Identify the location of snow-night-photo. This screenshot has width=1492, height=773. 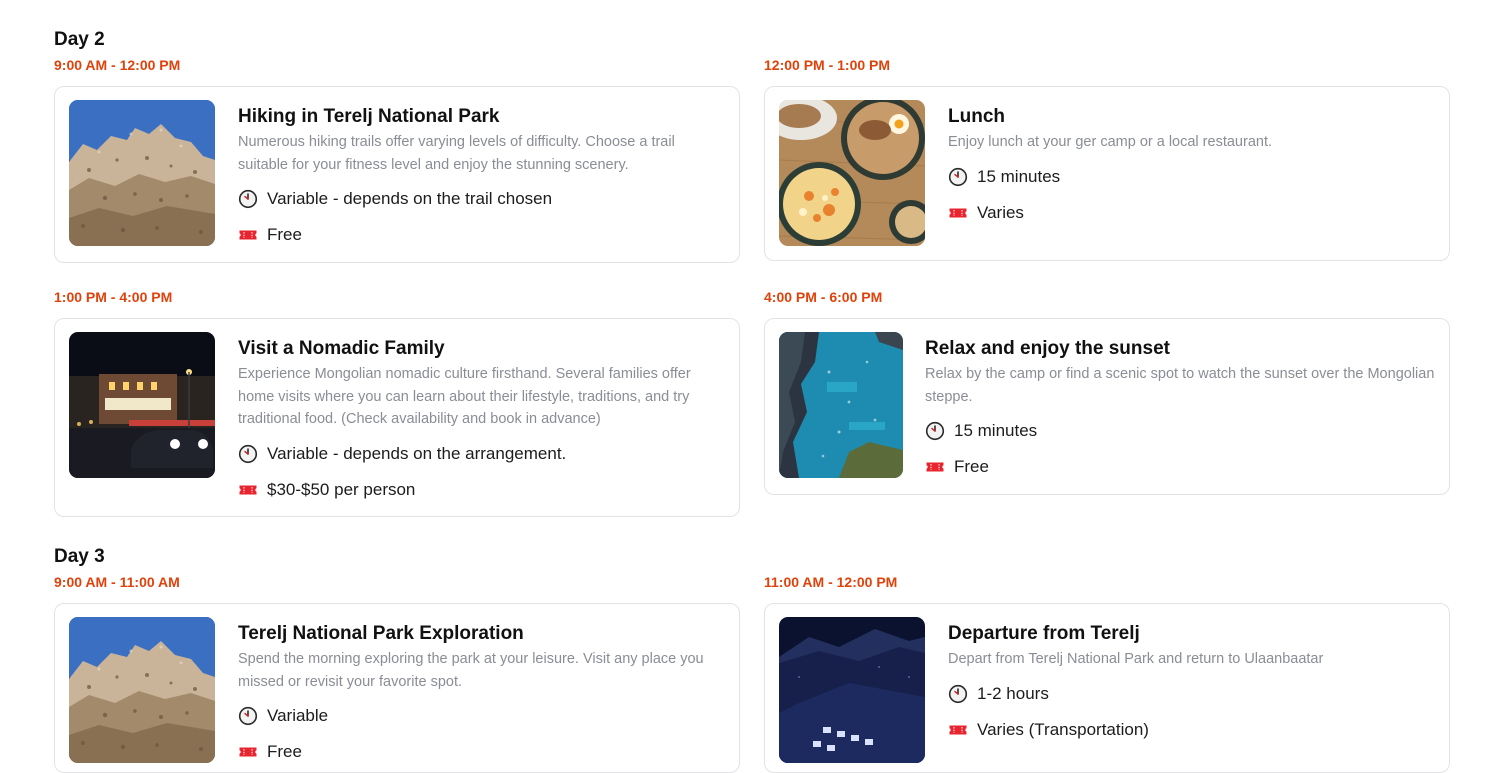
(852, 690).